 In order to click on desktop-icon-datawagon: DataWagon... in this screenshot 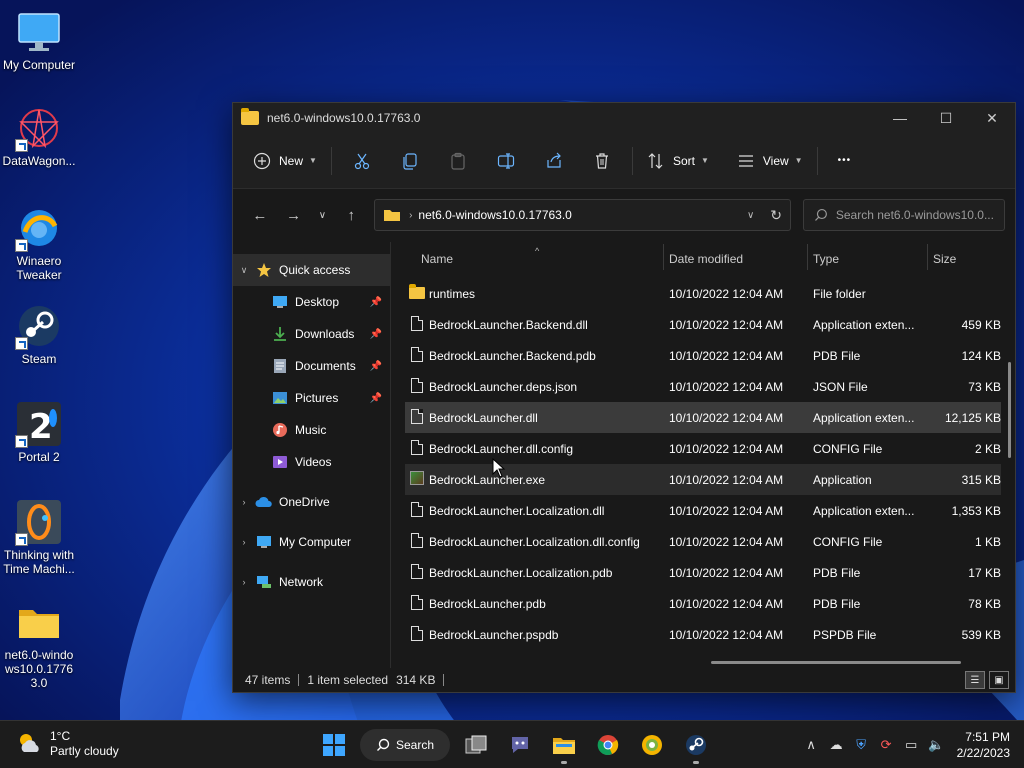, I will do `click(39, 136)`.